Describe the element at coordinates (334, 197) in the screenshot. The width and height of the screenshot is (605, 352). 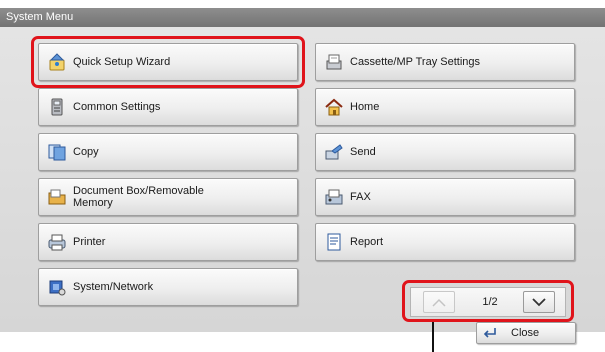
I see `fax-icon` at that location.